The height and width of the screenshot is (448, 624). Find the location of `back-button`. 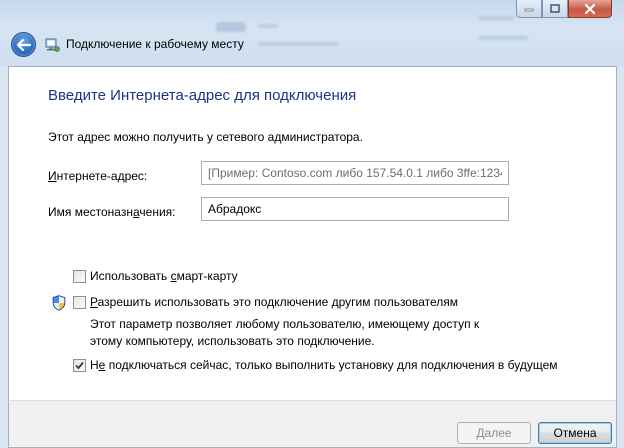

back-button is located at coordinates (23, 44).